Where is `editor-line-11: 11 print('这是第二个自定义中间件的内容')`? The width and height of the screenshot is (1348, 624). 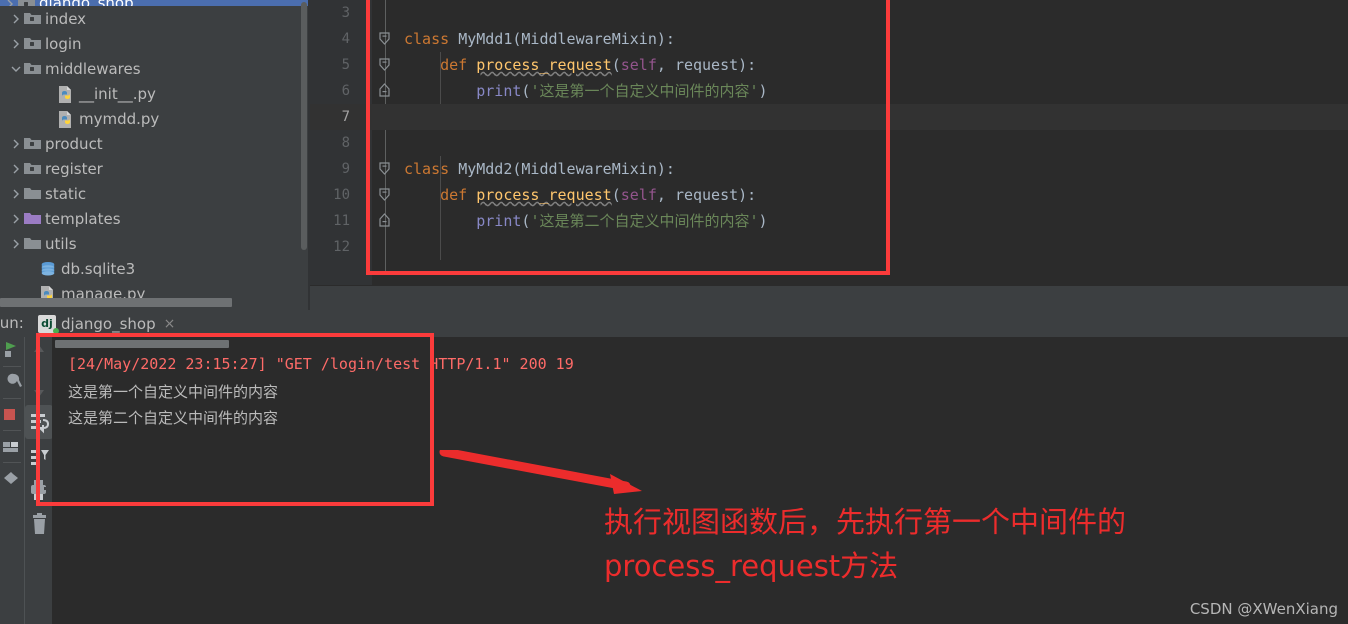
editor-line-11: 11 print('这是第二个自定义中间件的内容') is located at coordinates (829, 221).